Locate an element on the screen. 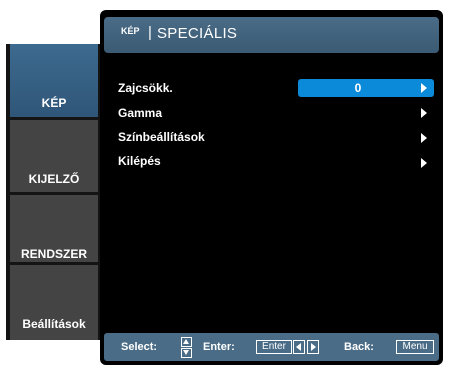 This screenshot has height=369, width=449. enter-label: Enter: is located at coordinates (219, 347).